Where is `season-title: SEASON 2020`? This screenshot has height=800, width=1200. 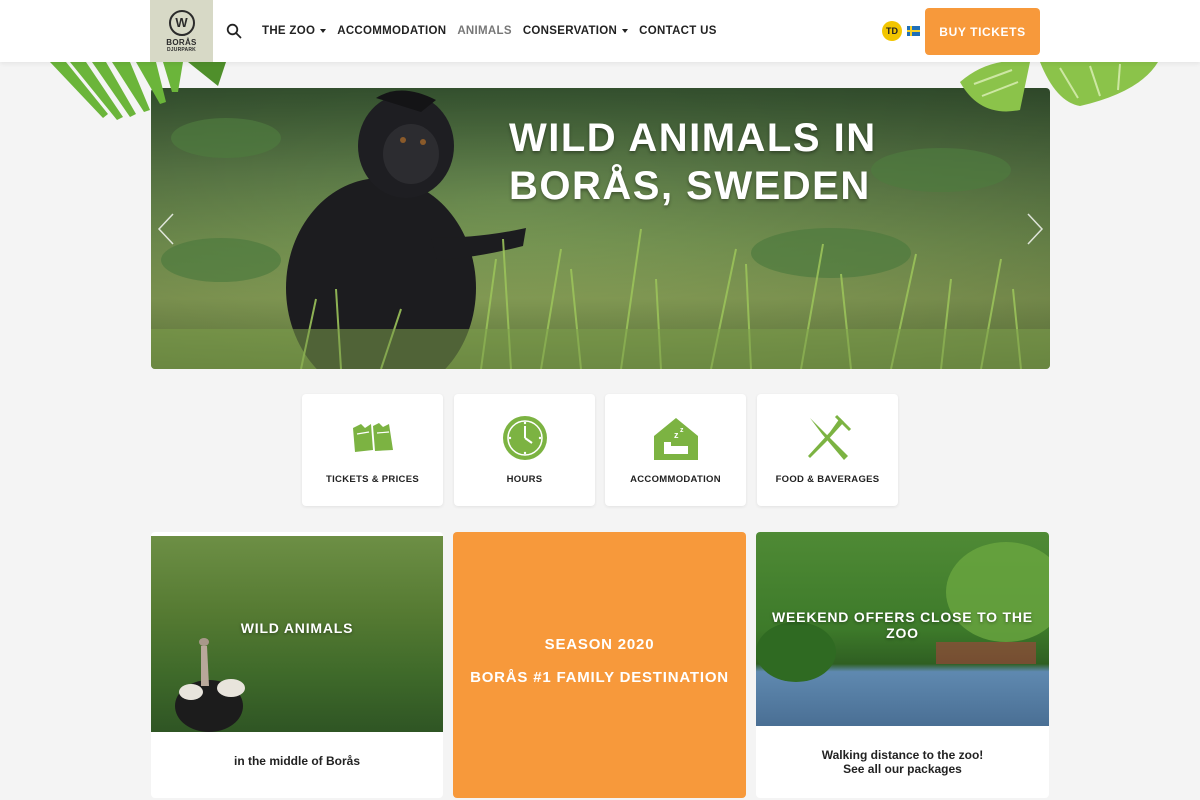 season-title: SEASON 2020 is located at coordinates (599, 644).